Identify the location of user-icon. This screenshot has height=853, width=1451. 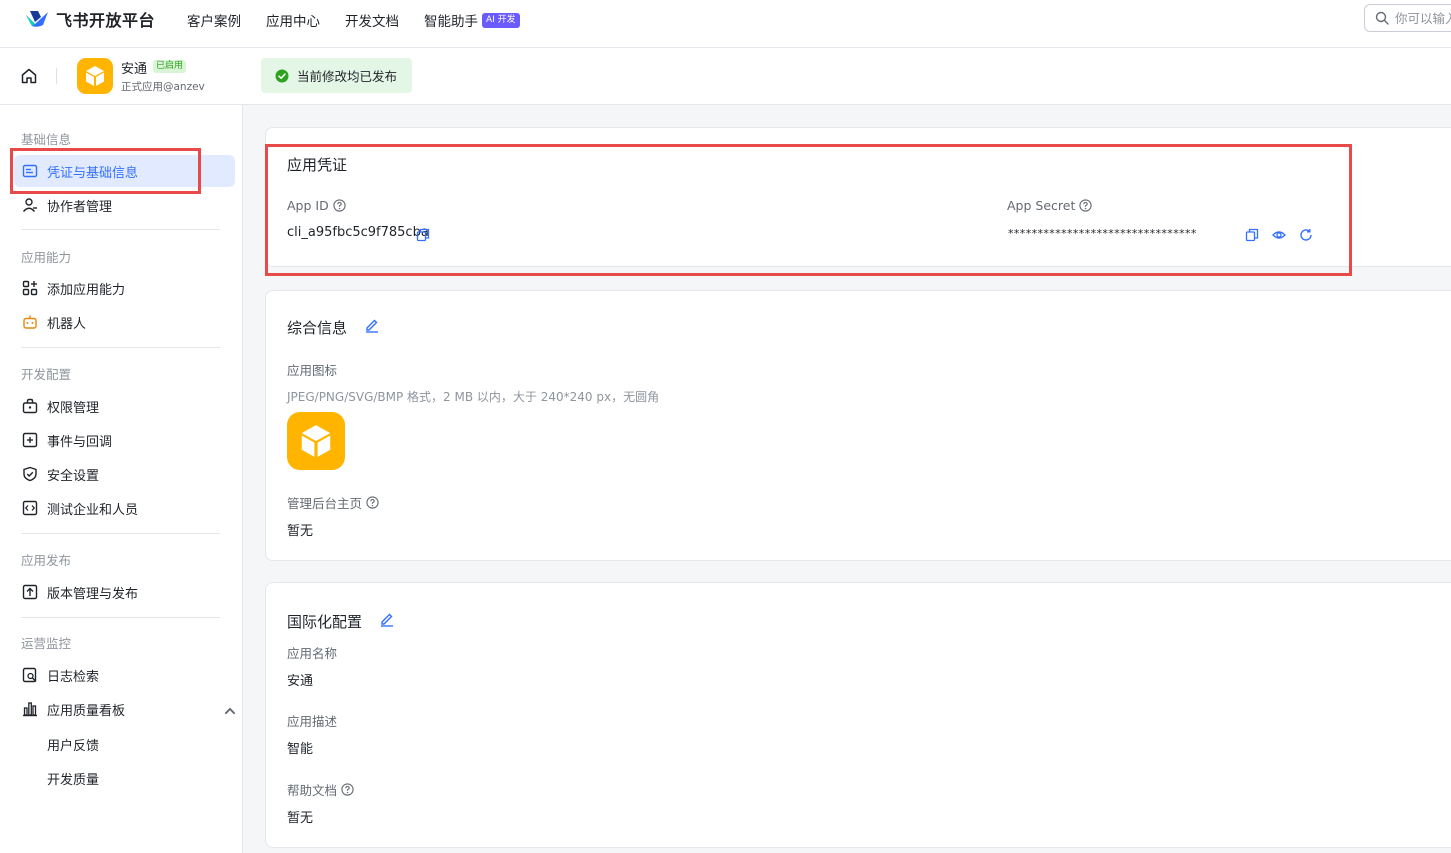
(29, 205).